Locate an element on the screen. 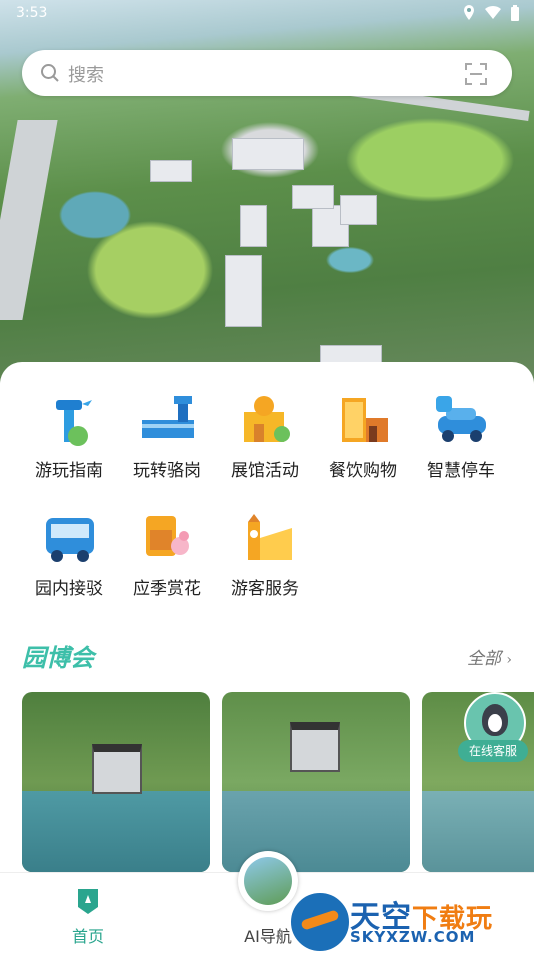 The width and height of the screenshot is (534, 954). service-smart-parking: 智慧停车 is located at coordinates (461, 440).